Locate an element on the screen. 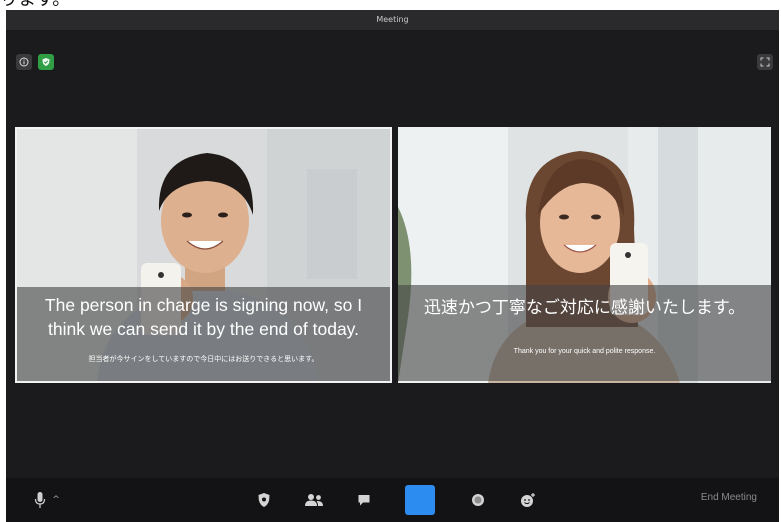  caption-translation-text: 担当者が今サインをしていますので今日中にはお送りできると思います。 is located at coordinates (203, 359).